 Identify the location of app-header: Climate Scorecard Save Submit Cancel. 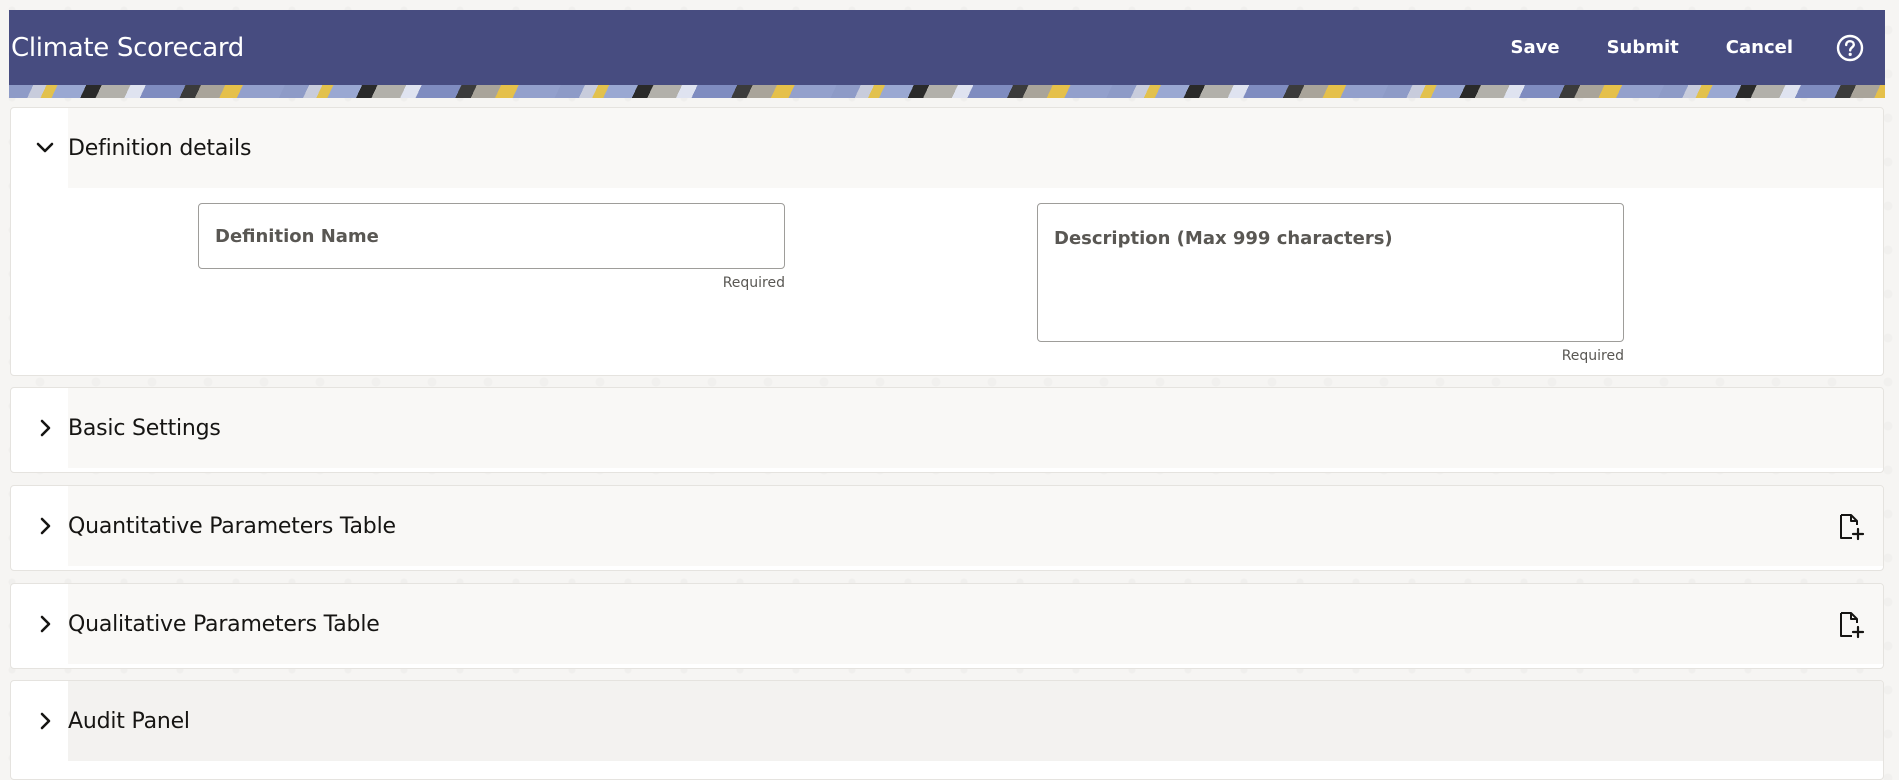
(947, 47).